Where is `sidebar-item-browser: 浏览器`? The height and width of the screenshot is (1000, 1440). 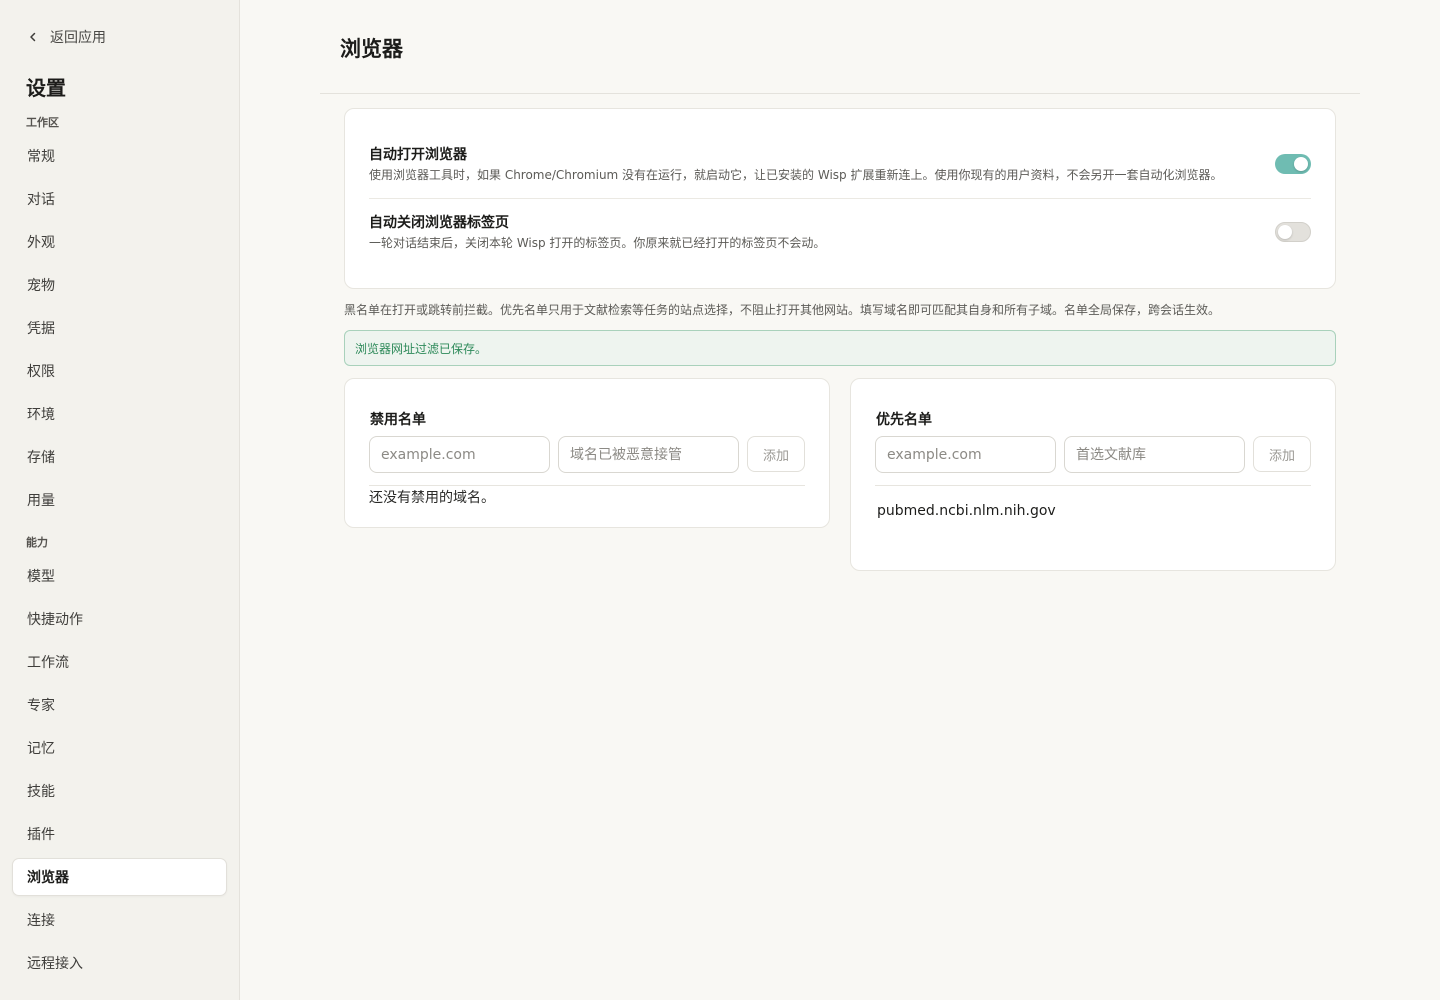
sidebar-item-browser: 浏览器 is located at coordinates (119, 877).